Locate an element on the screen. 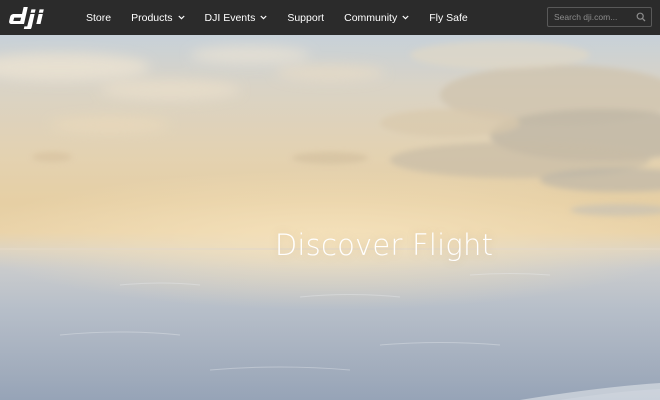 The height and width of the screenshot is (400, 660). nav-community-label: Community is located at coordinates (371, 17).